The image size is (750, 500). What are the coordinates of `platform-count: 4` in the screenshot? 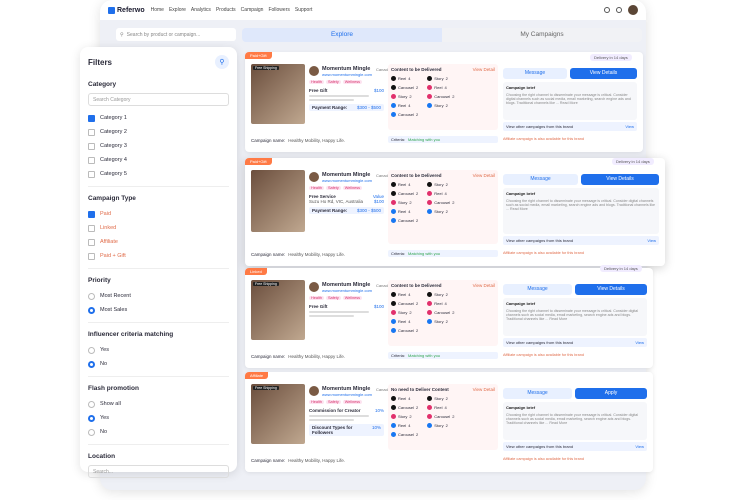 It's located at (409, 294).